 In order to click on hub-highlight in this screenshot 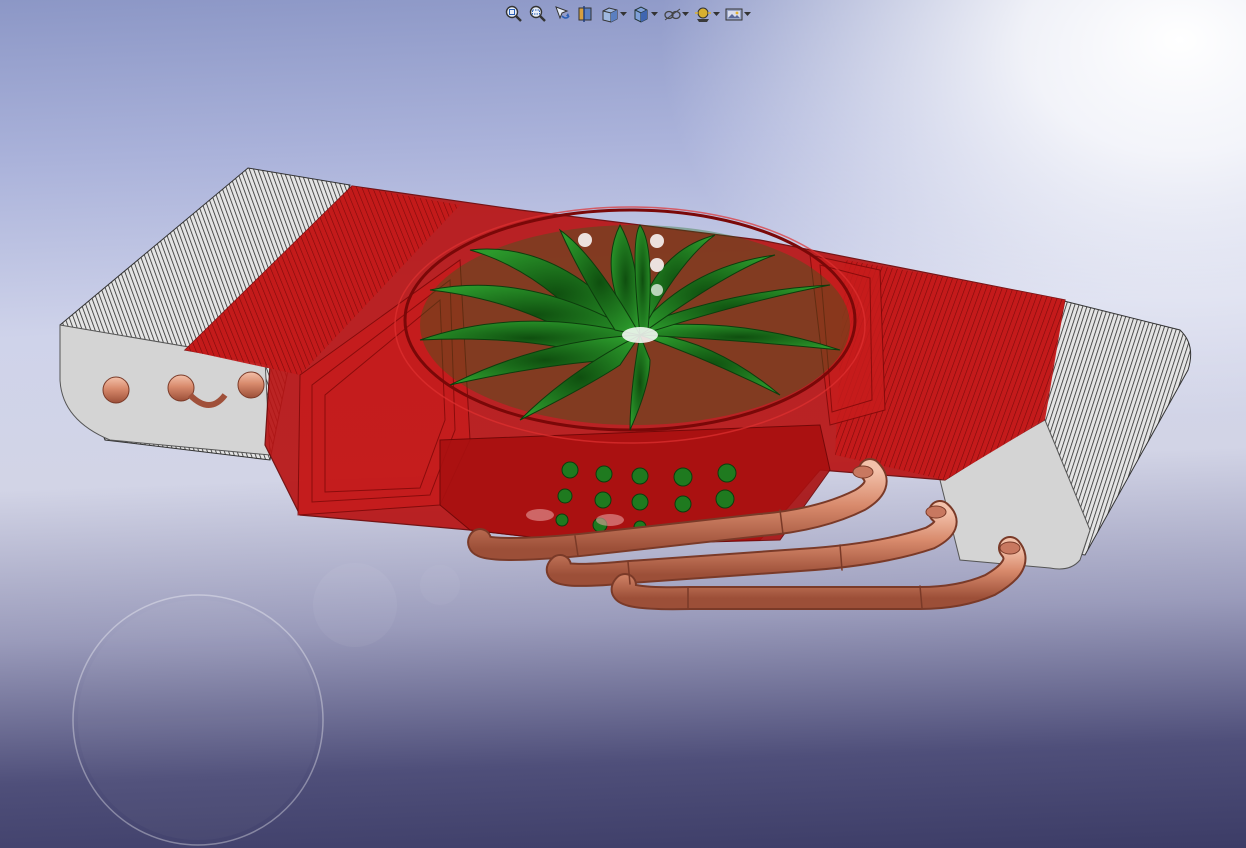, I will do `click(640, 335)`.